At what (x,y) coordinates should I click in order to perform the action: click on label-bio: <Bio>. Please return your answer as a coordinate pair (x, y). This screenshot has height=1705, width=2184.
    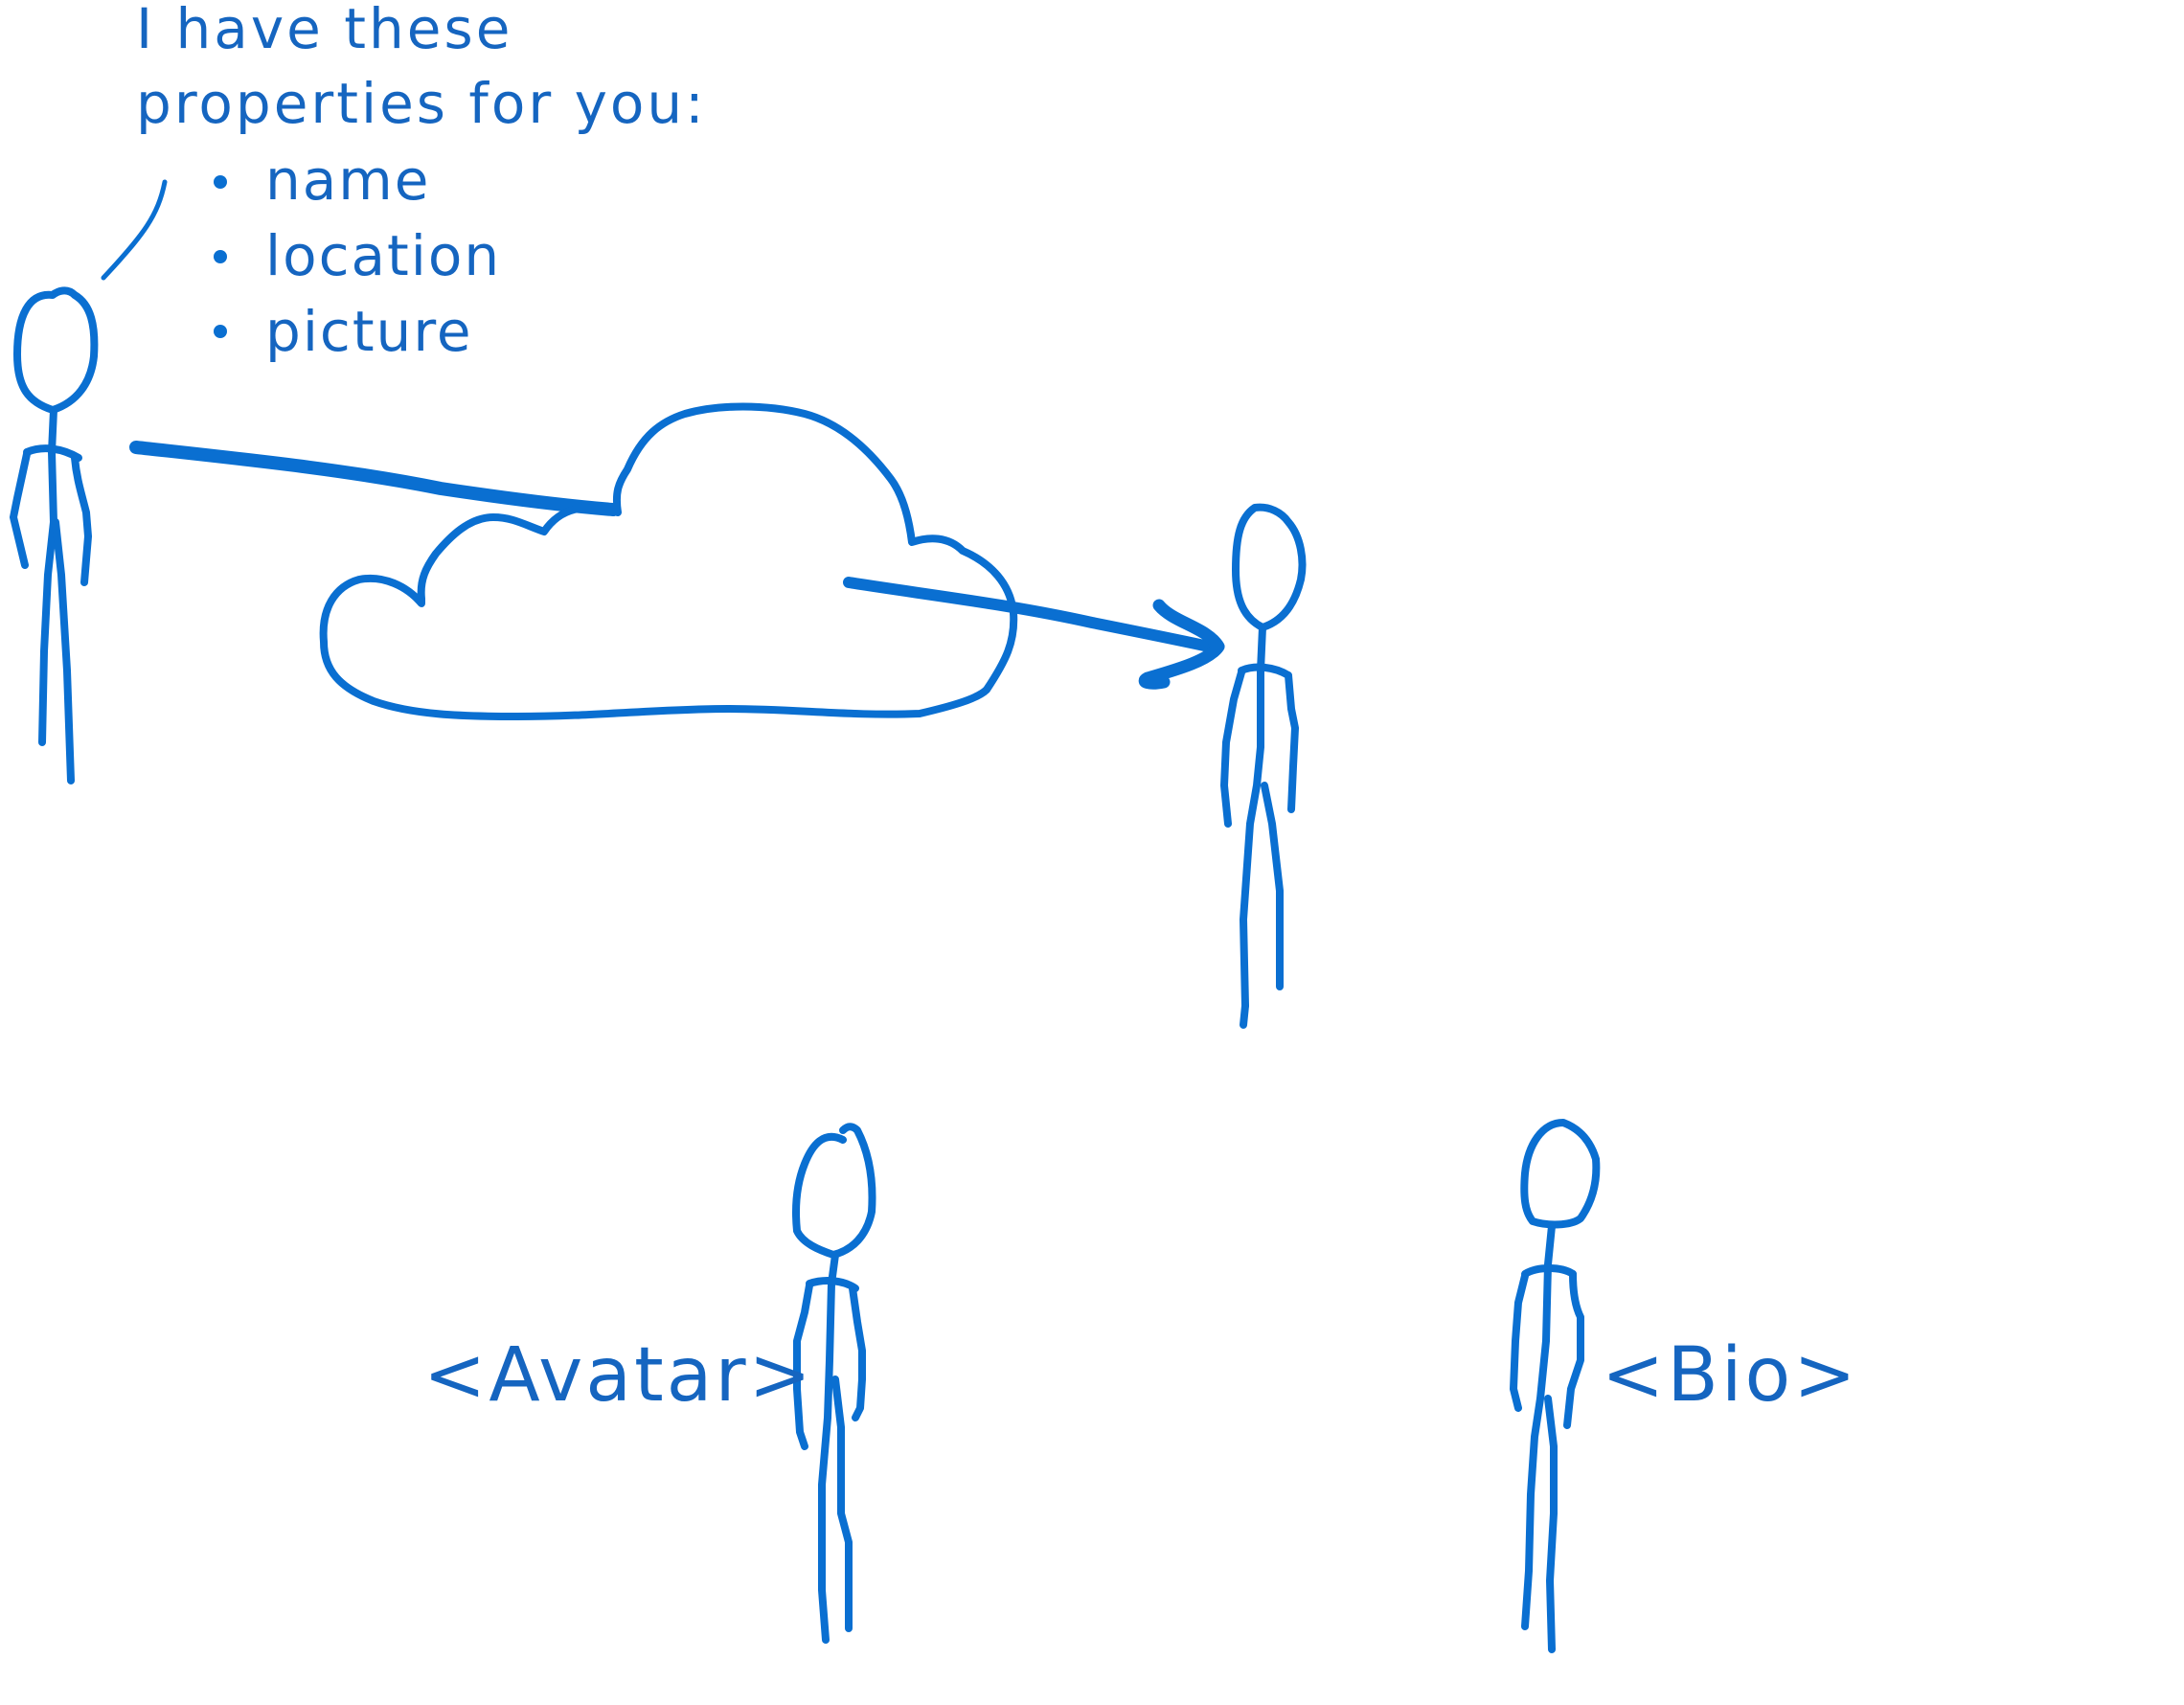
    Looking at the image, I should click on (1731, 1375).